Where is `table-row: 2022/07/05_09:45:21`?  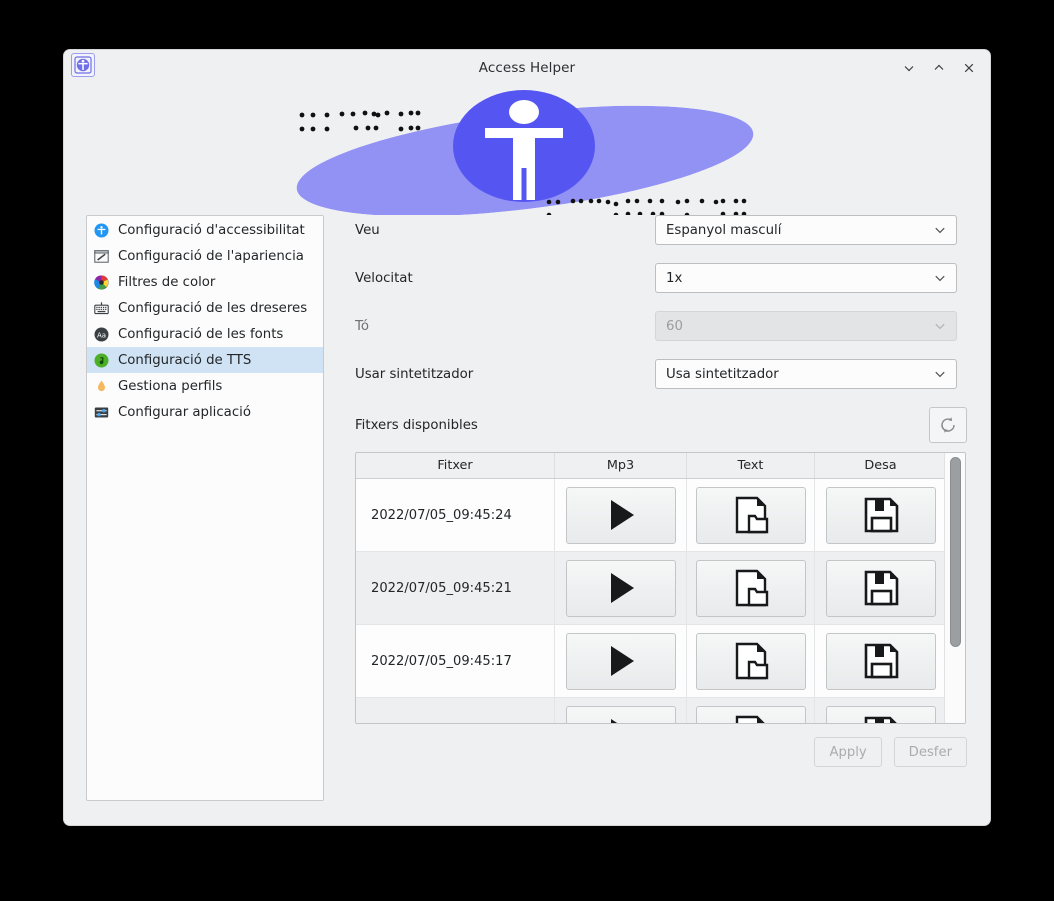
table-row: 2022/07/05_09:45:21 is located at coordinates (660, 588).